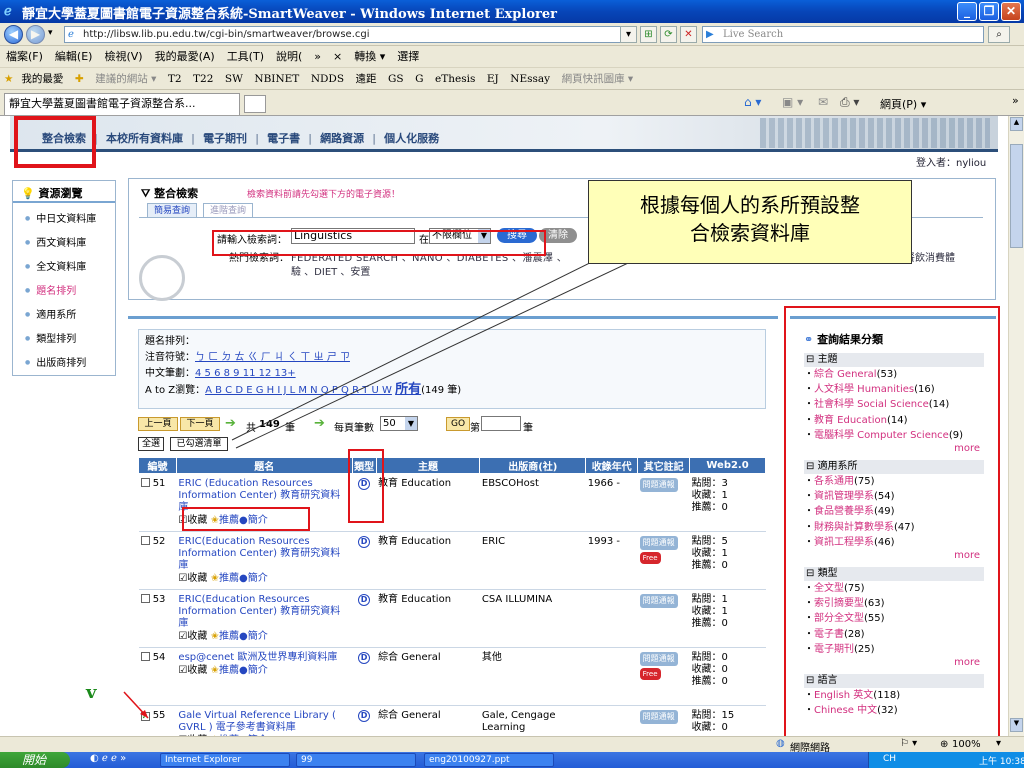  What do you see at coordinates (501, 423) in the screenshot?
I see `goto-page-input` at bounding box center [501, 423].